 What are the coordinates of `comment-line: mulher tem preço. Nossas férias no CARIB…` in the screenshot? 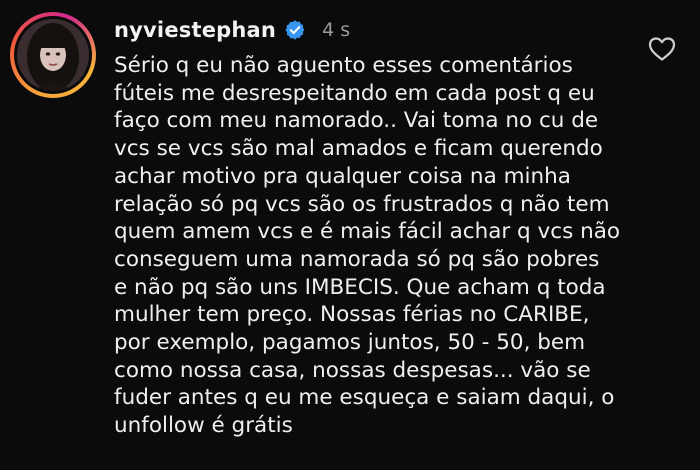 It's located at (352, 315).